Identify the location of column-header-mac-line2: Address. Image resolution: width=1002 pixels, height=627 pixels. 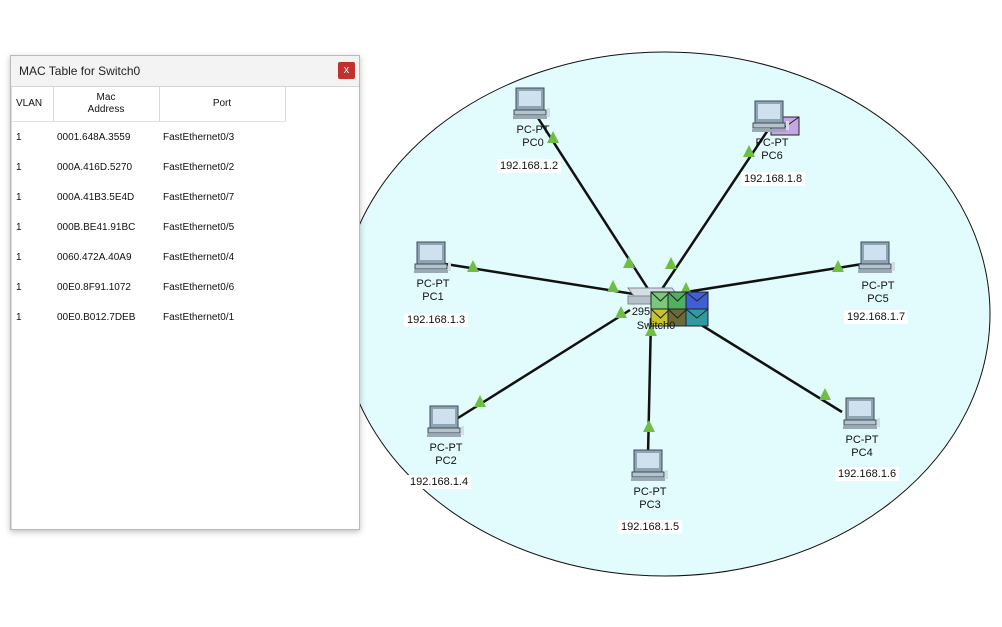
(106, 109).